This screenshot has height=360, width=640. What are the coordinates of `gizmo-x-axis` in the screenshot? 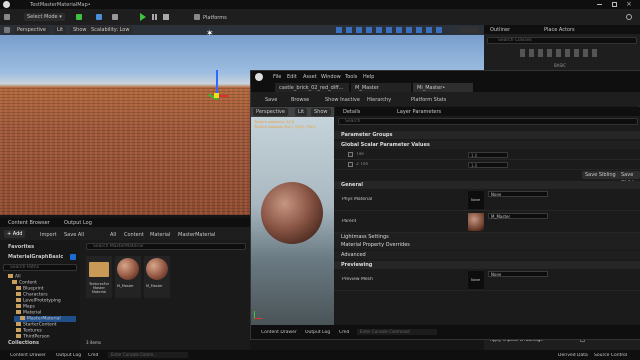 It's located at (223, 96).